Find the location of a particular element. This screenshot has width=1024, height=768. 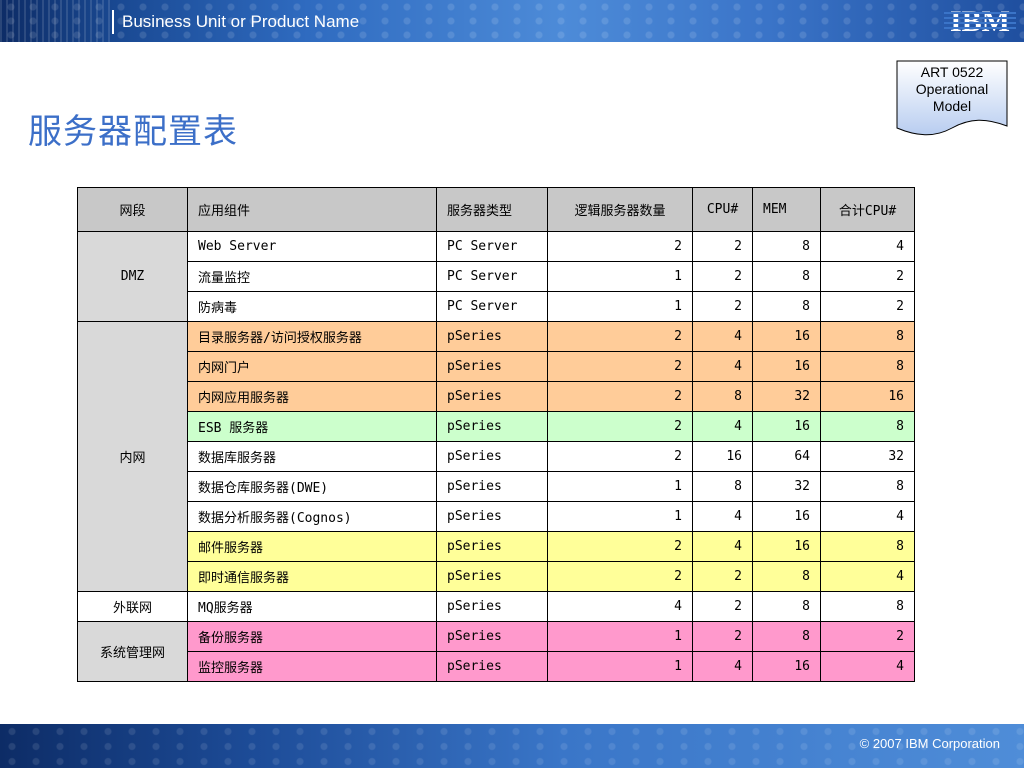

column-header: 合计CPU# is located at coordinates (867, 209).